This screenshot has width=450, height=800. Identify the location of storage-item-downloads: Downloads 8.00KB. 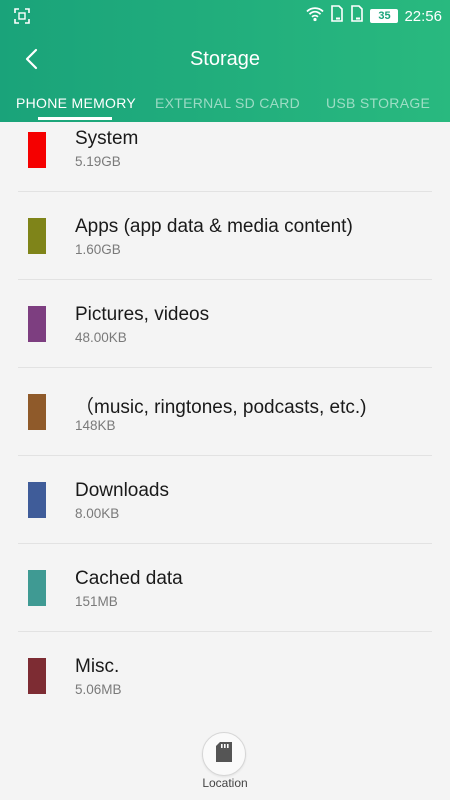
(225, 500).